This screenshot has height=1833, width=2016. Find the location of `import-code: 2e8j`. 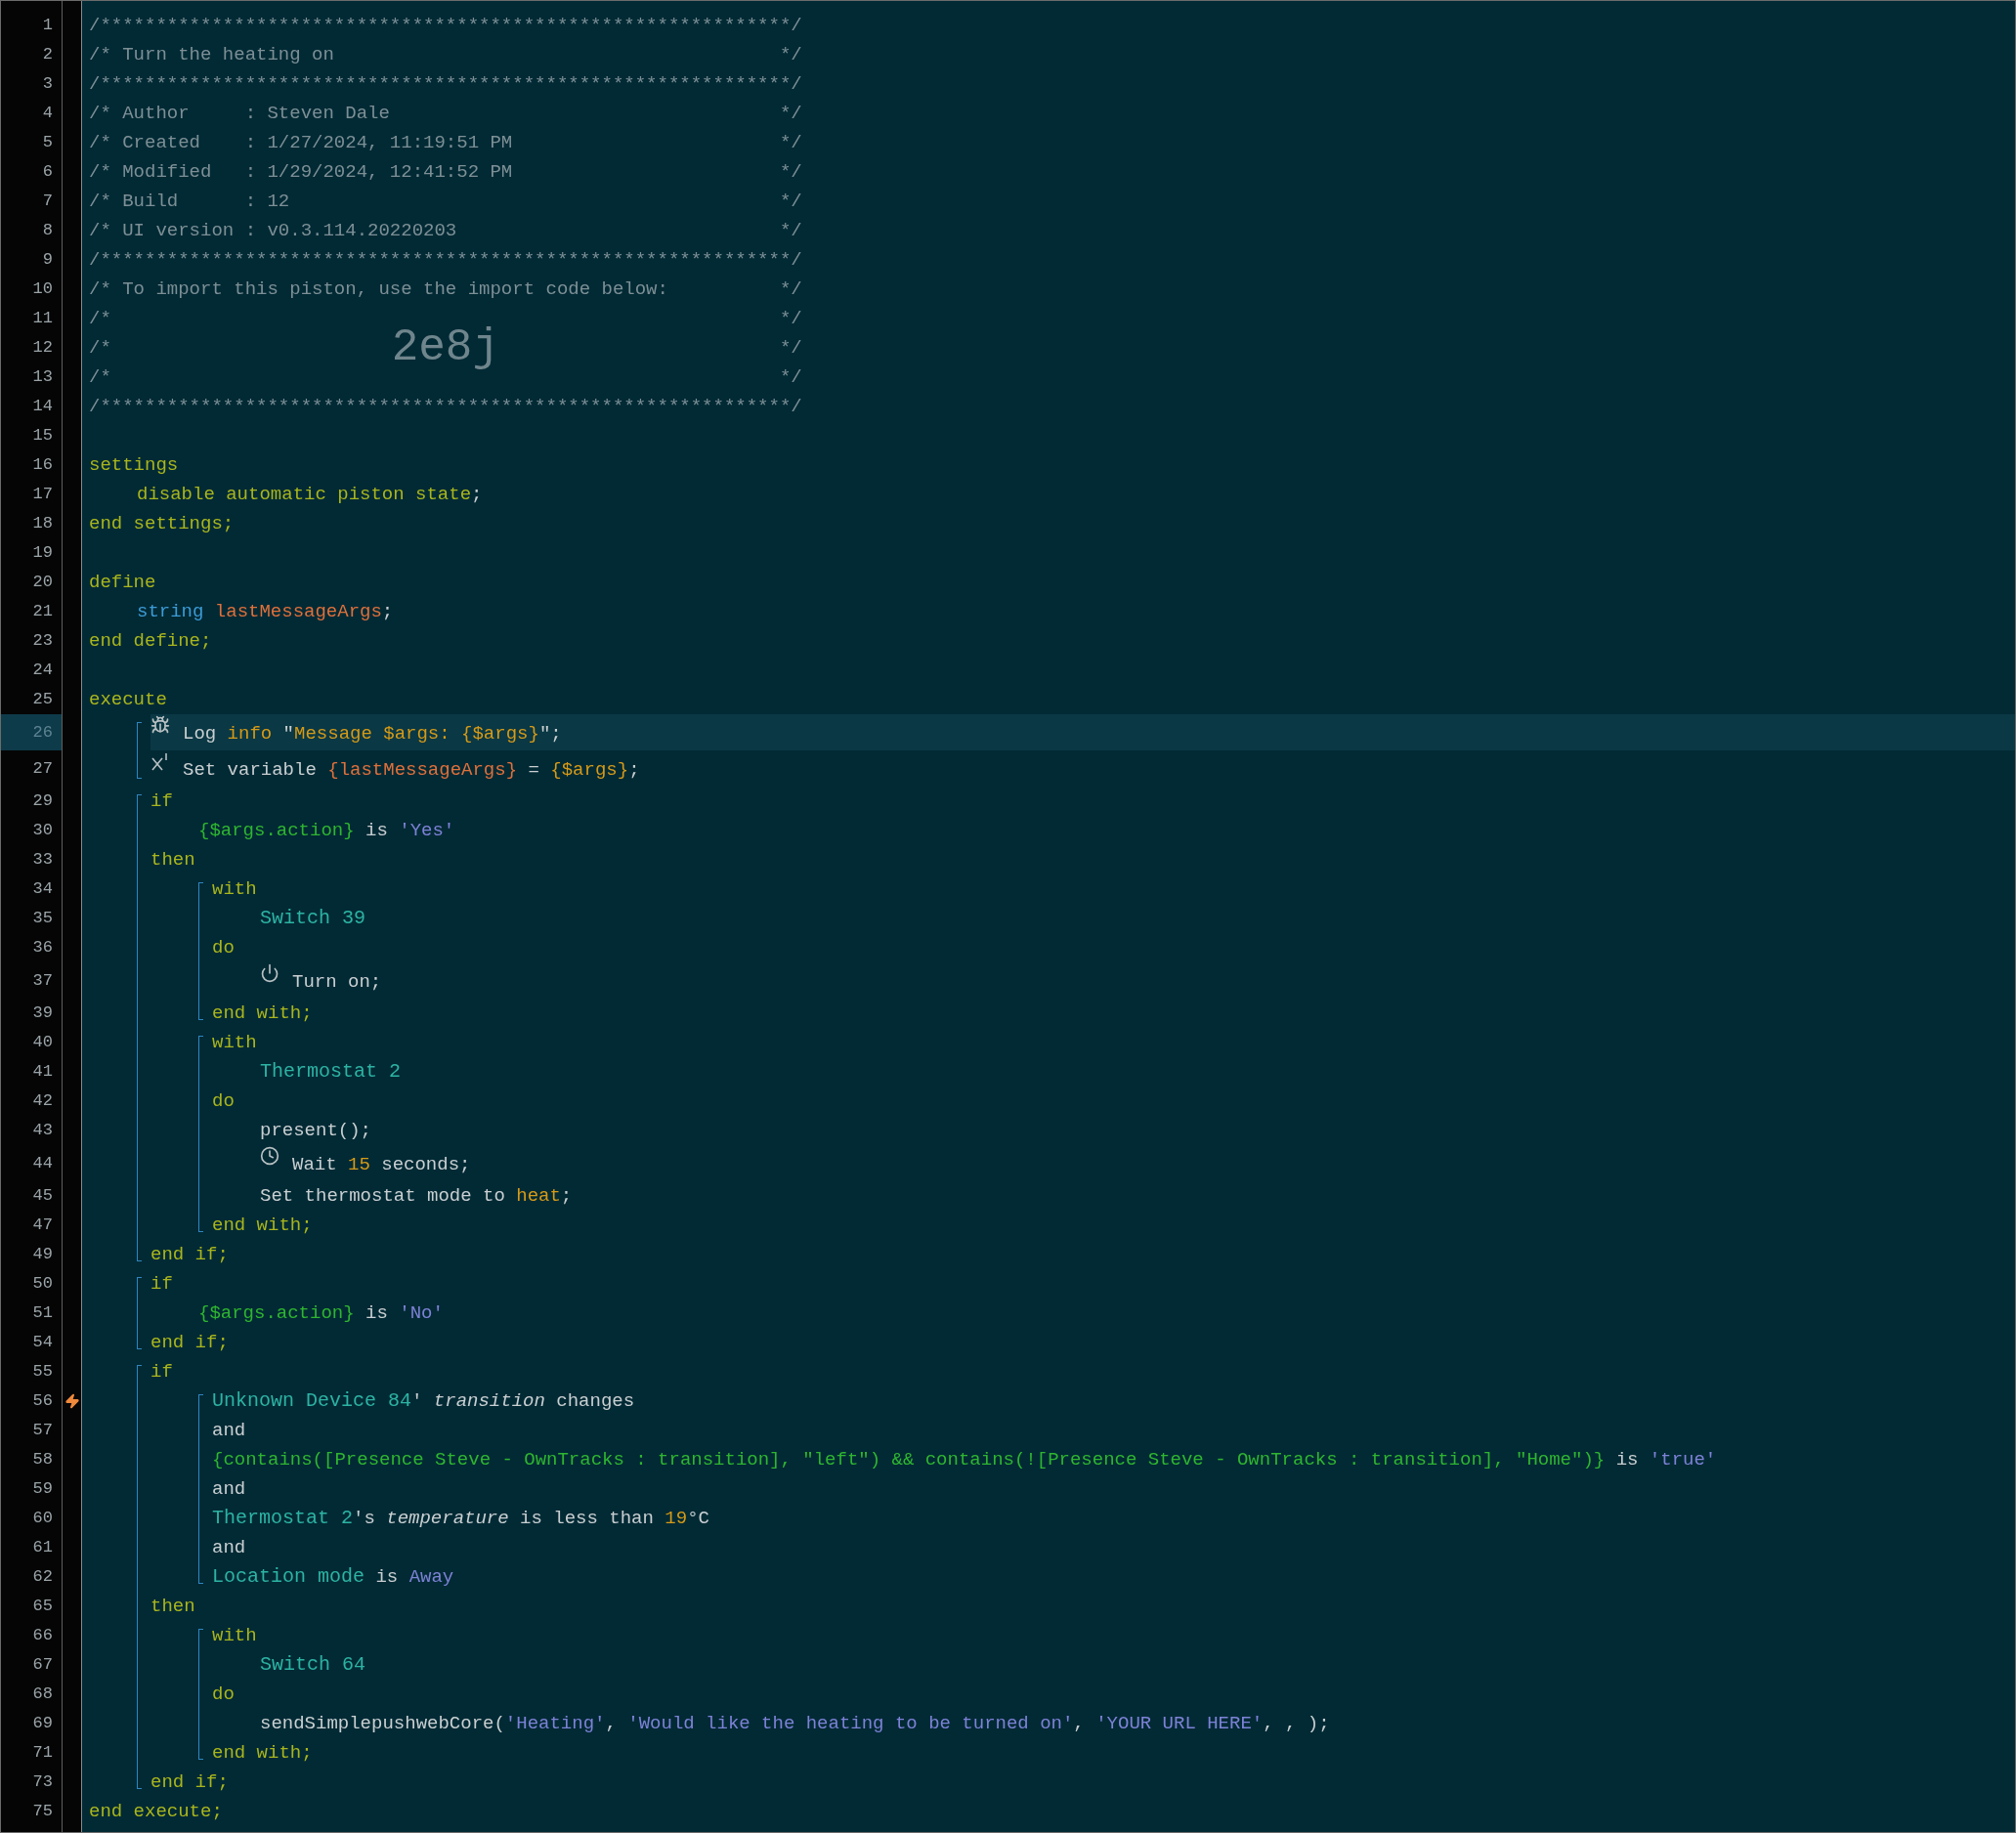

import-code: 2e8j is located at coordinates (445, 347).